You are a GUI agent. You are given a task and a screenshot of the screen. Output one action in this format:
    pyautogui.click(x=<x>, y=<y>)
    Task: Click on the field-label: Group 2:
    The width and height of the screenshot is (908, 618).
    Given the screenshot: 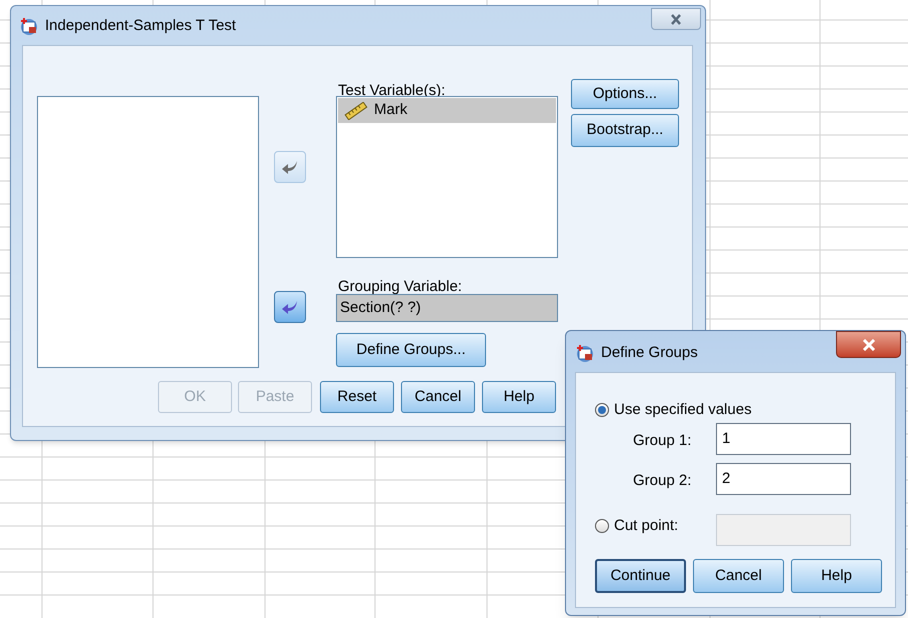 What is the action you would take?
    pyautogui.click(x=662, y=481)
    